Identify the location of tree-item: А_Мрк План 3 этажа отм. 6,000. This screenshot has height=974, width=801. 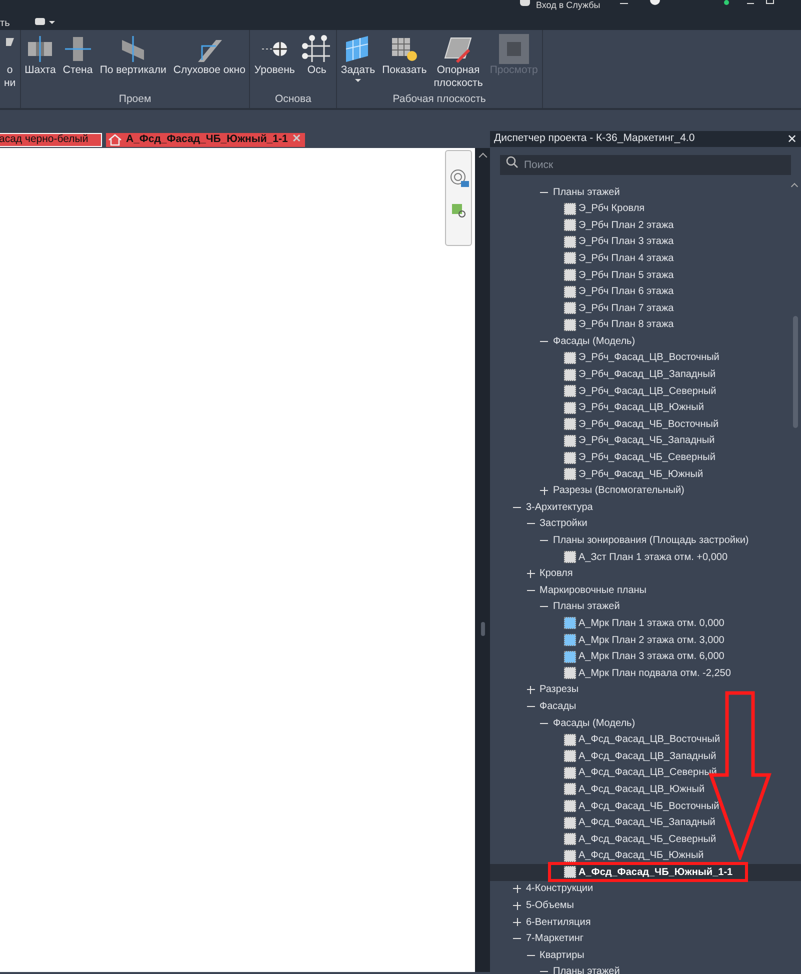
(644, 656).